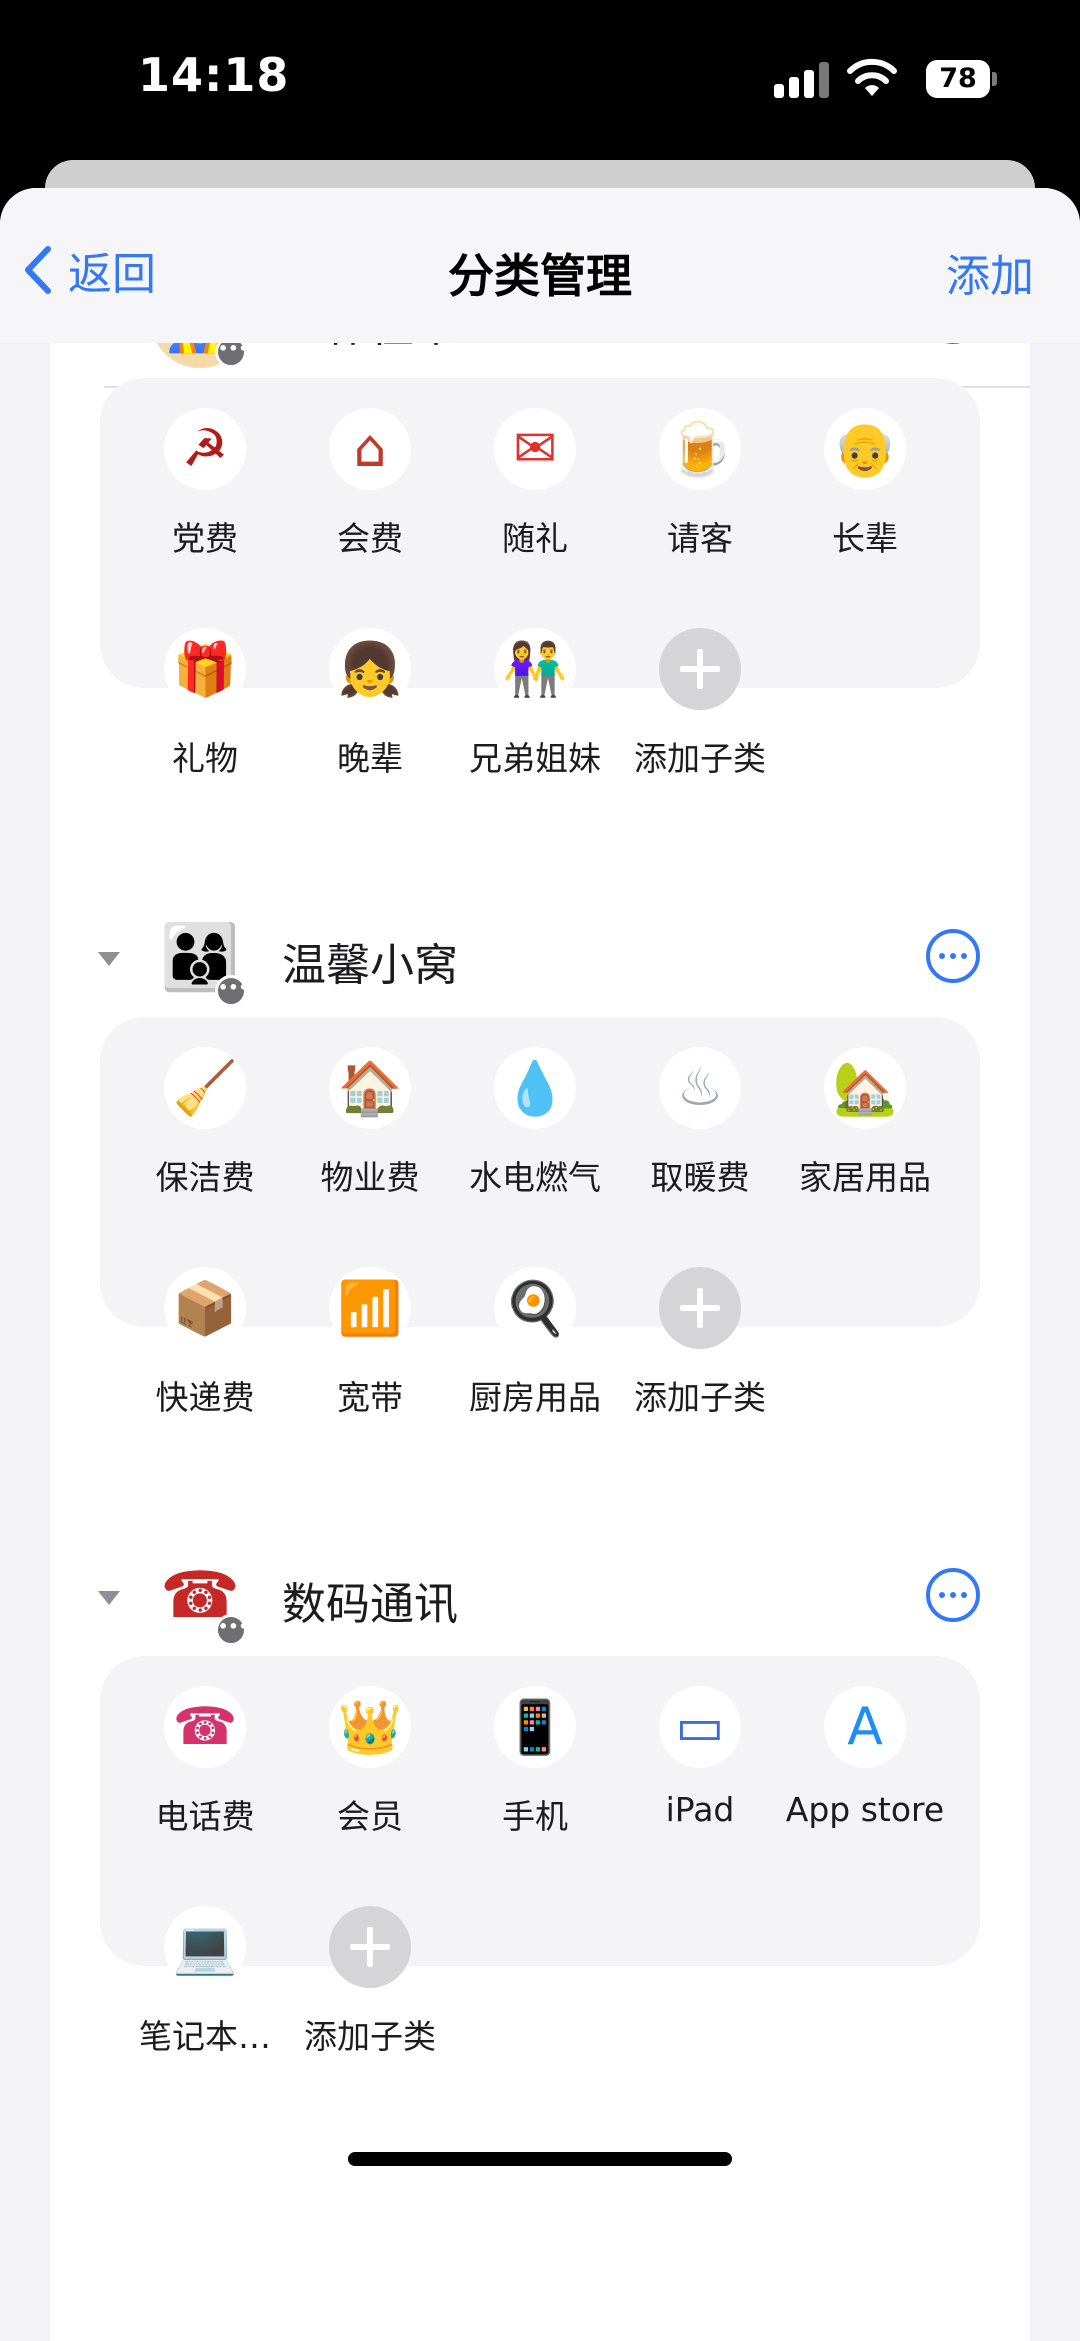 This screenshot has height=2341, width=1080. Describe the element at coordinates (865, 1088) in the screenshot. I see `home-goods-icon: 🏡` at that location.